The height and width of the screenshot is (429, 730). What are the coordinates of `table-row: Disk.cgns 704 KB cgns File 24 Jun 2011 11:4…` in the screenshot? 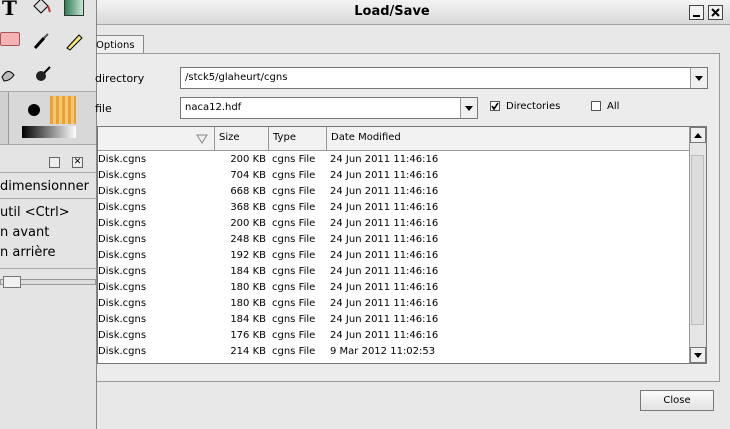 It's located at (395, 176).